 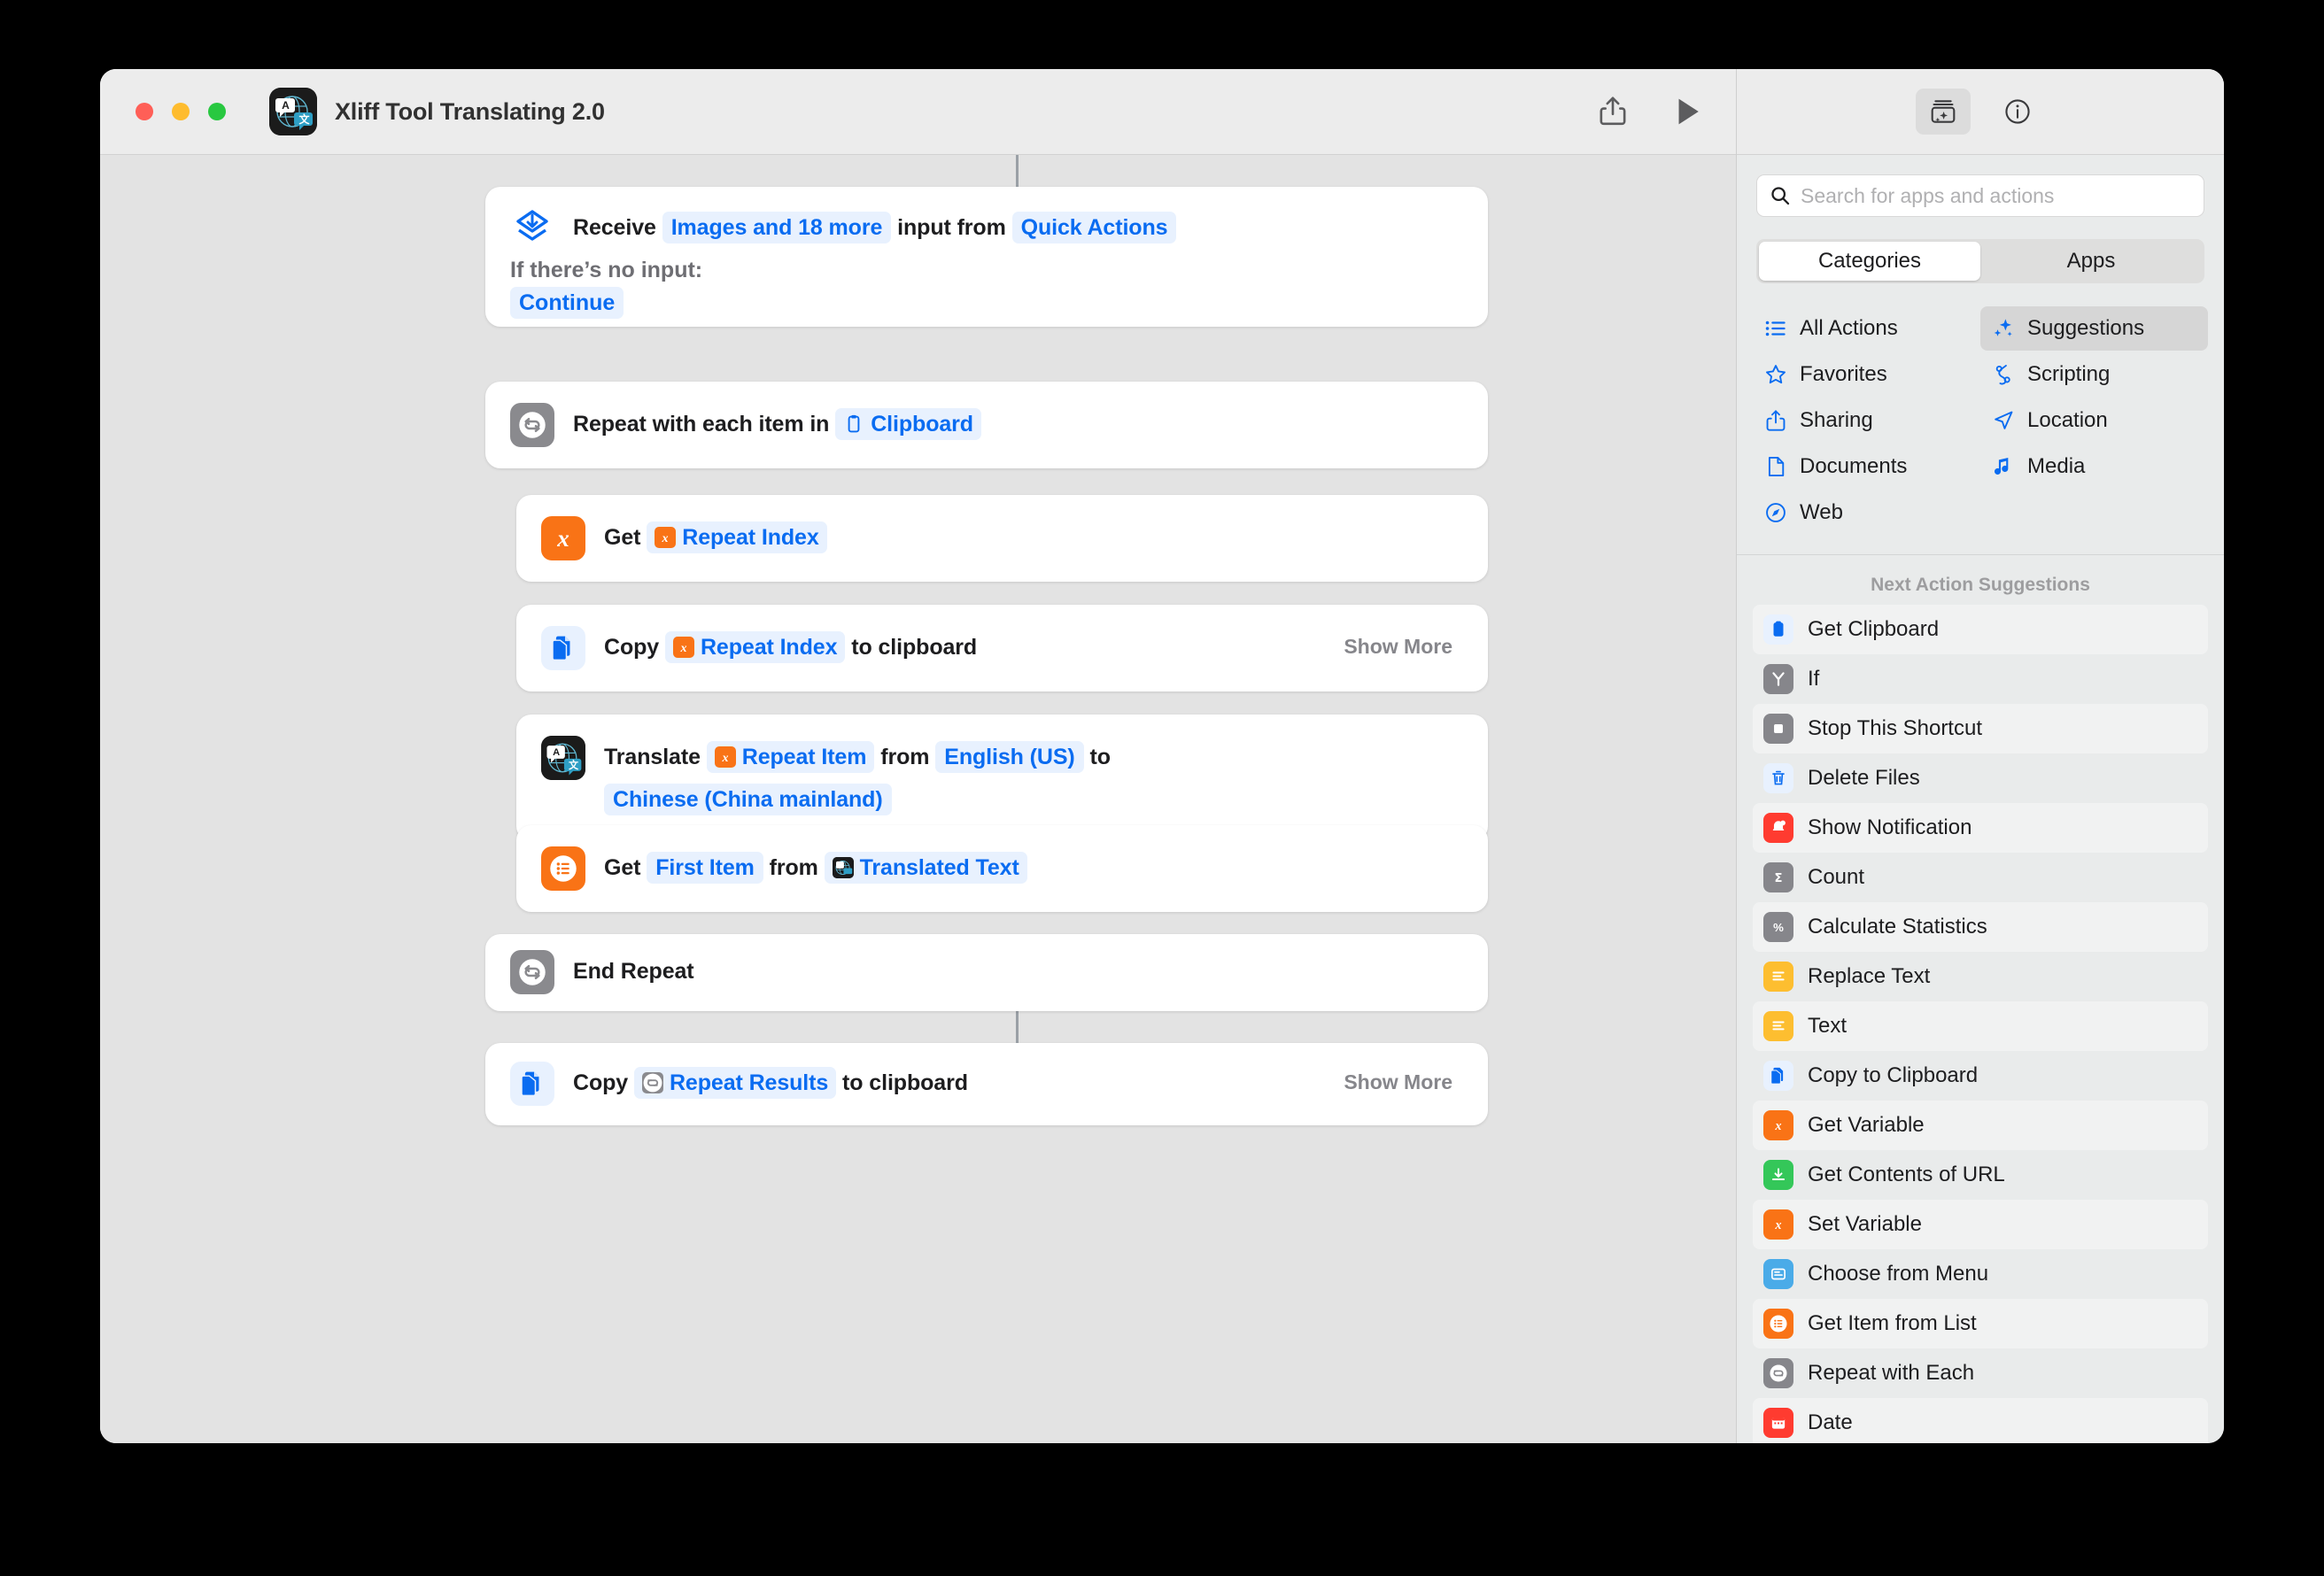 I want to click on action-repeat-with-each: Repeat with each item in Clipboard, so click(x=986, y=425).